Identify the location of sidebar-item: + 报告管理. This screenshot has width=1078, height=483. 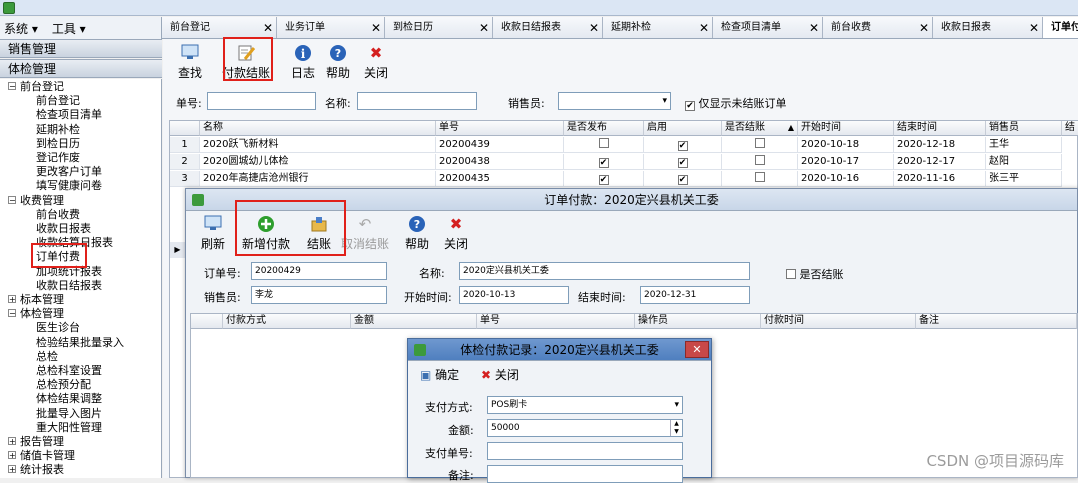
(36, 441).